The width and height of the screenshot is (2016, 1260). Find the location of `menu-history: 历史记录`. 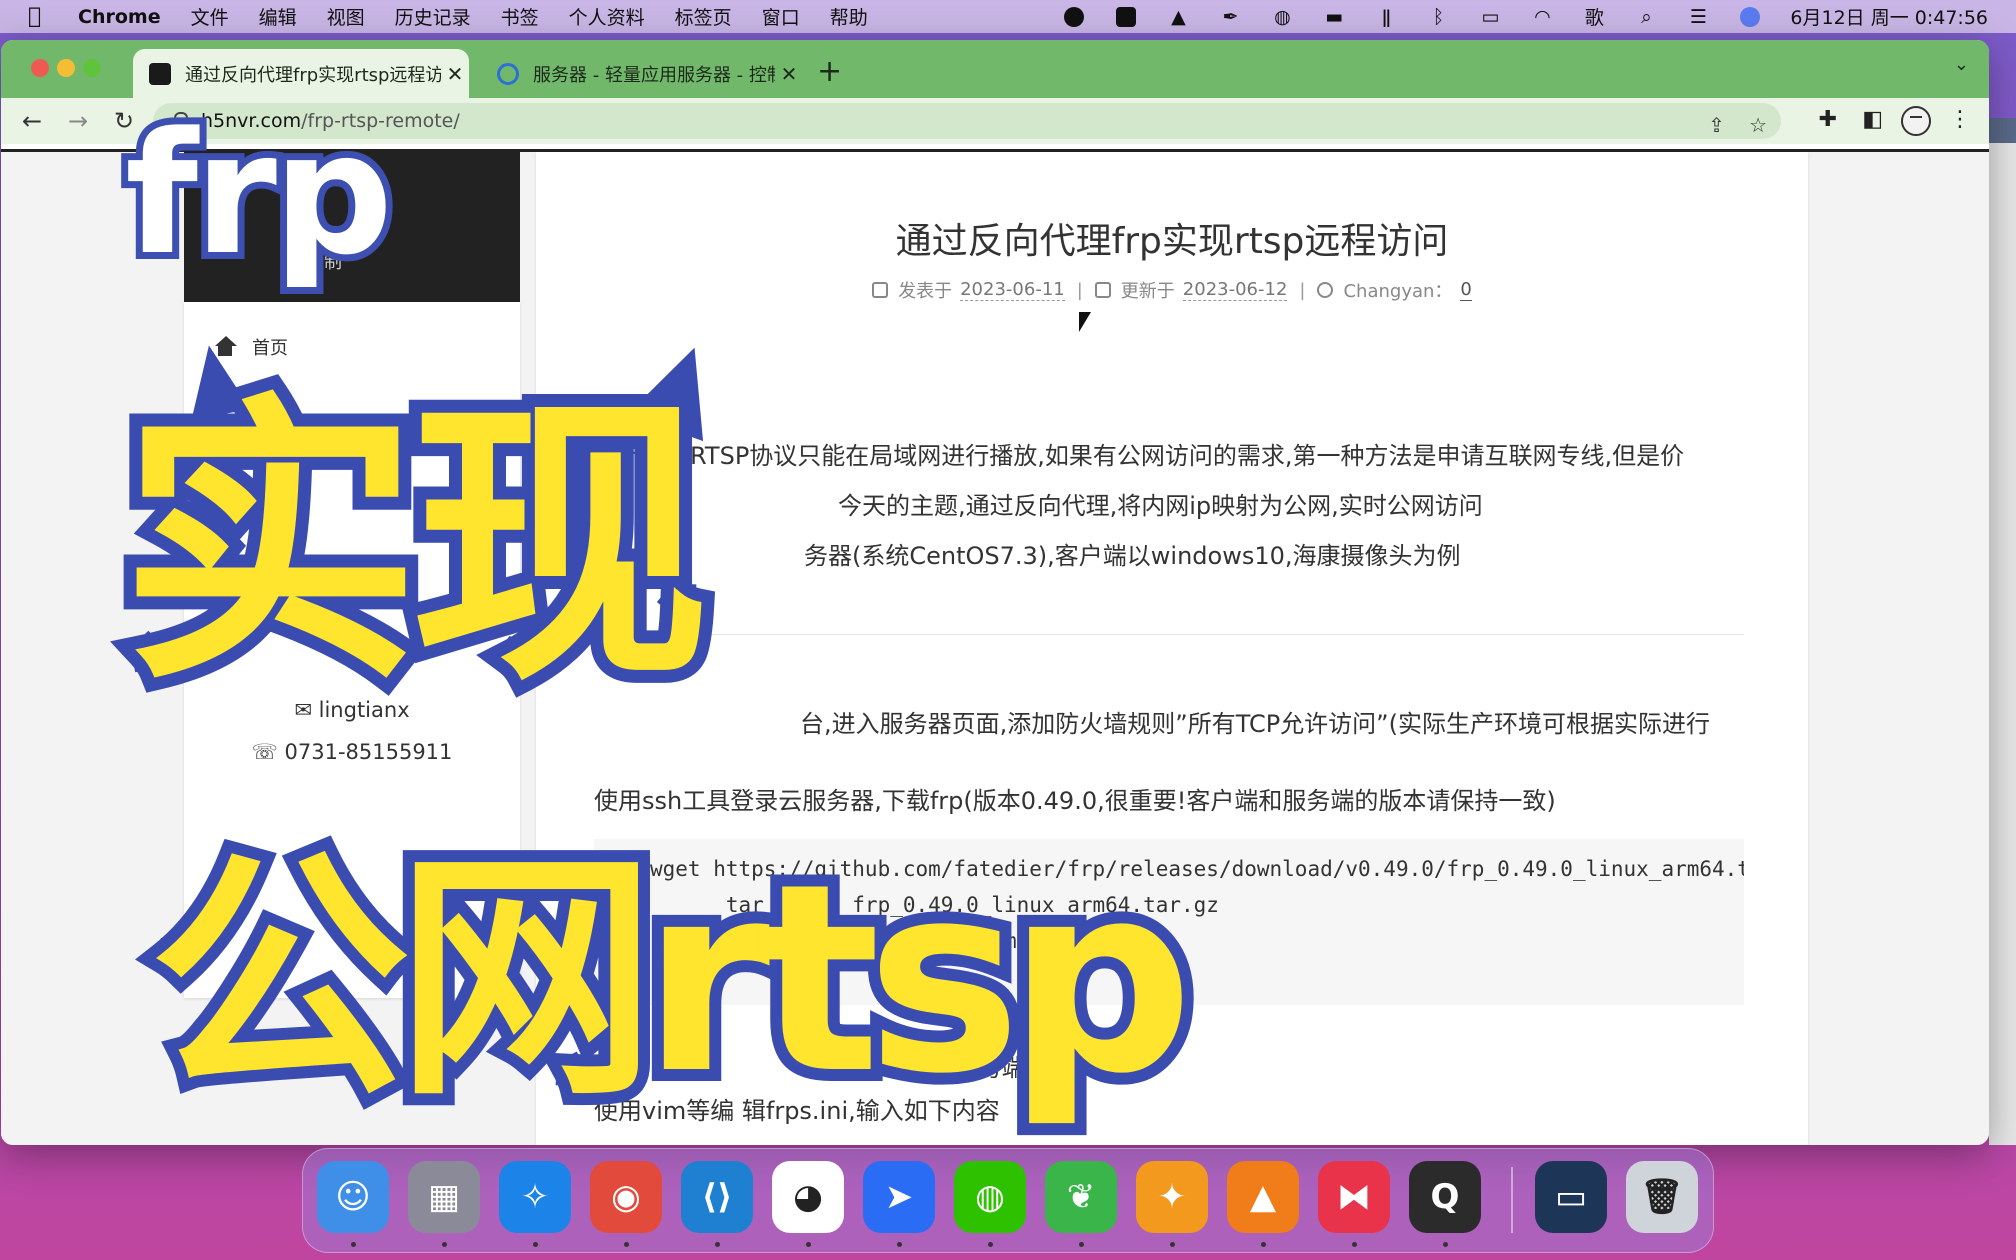

menu-history: 历史记录 is located at coordinates (433, 16).